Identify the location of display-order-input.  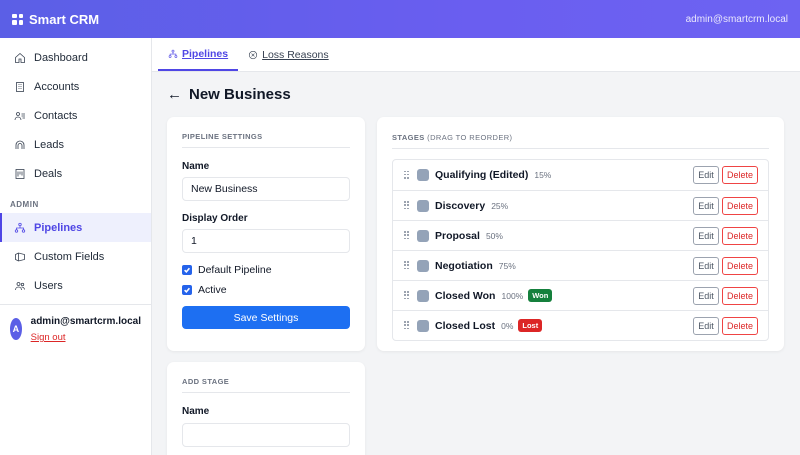
(266, 241).